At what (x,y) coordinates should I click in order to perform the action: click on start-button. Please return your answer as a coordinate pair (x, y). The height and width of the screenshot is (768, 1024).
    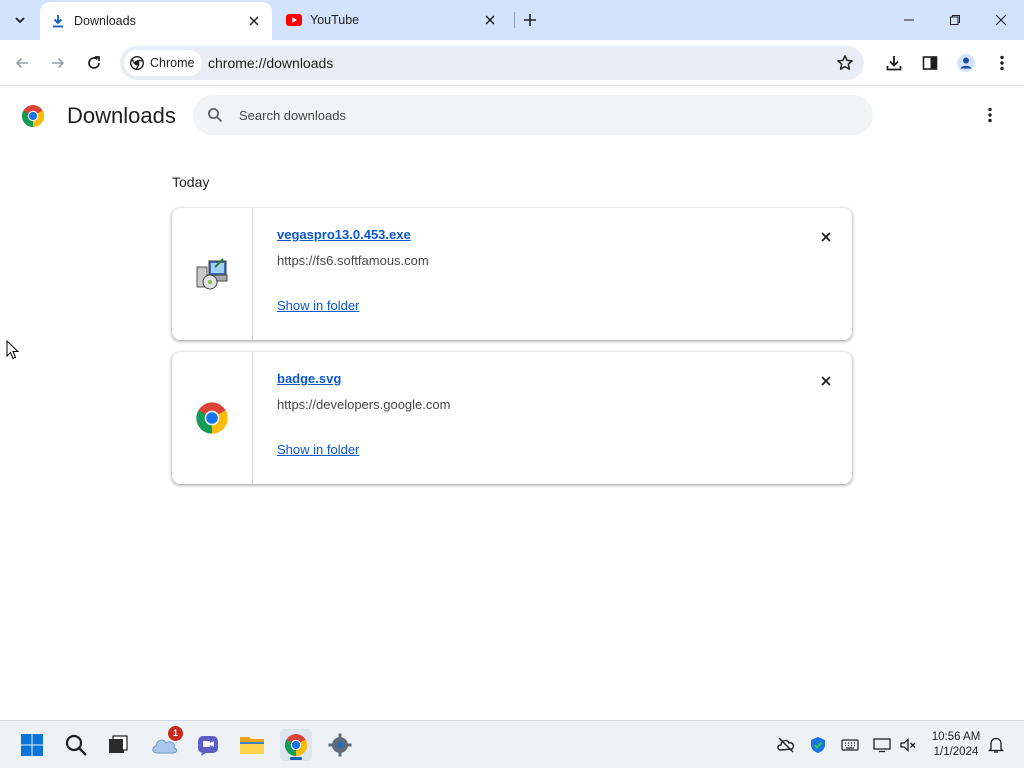
    Looking at the image, I should click on (32, 745).